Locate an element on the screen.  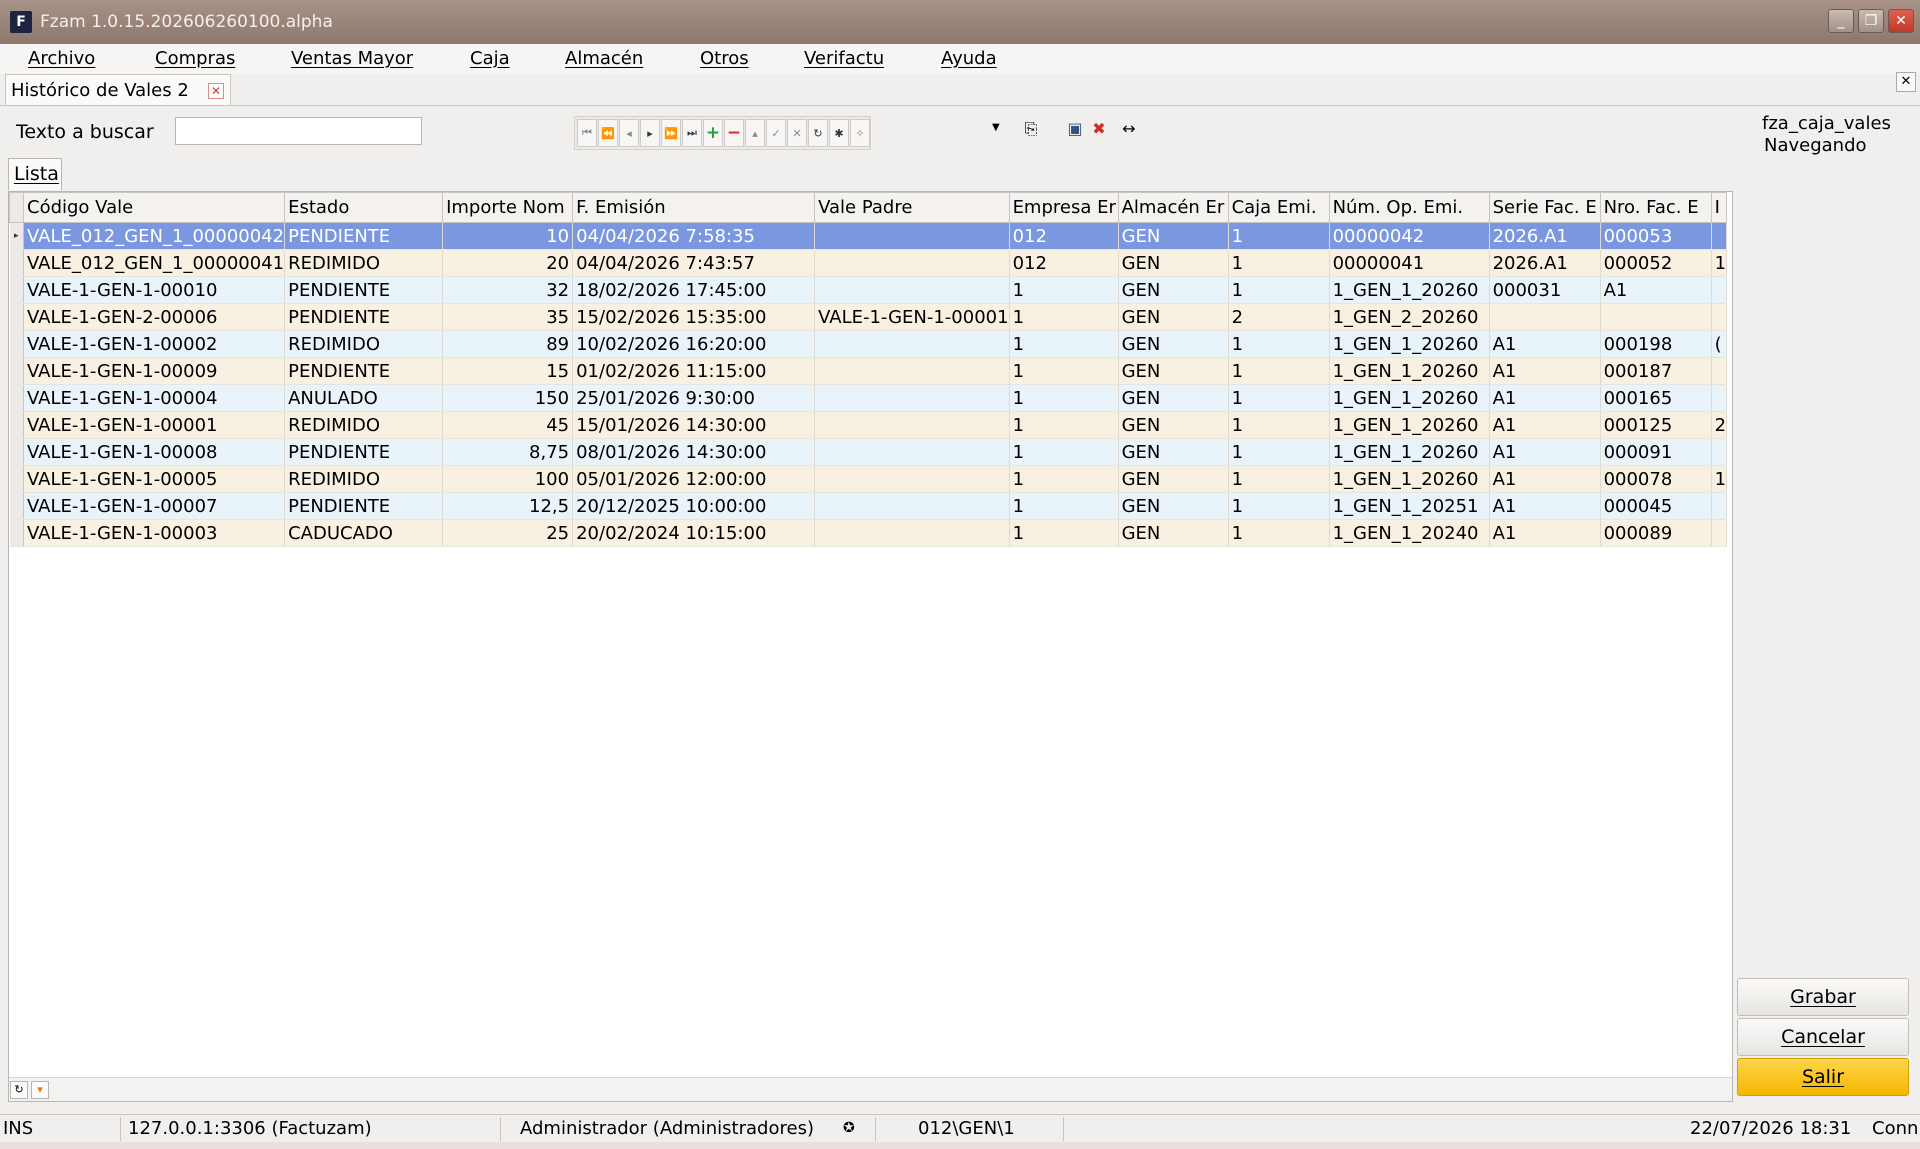
table-cell: 89 is located at coordinates (508, 344).